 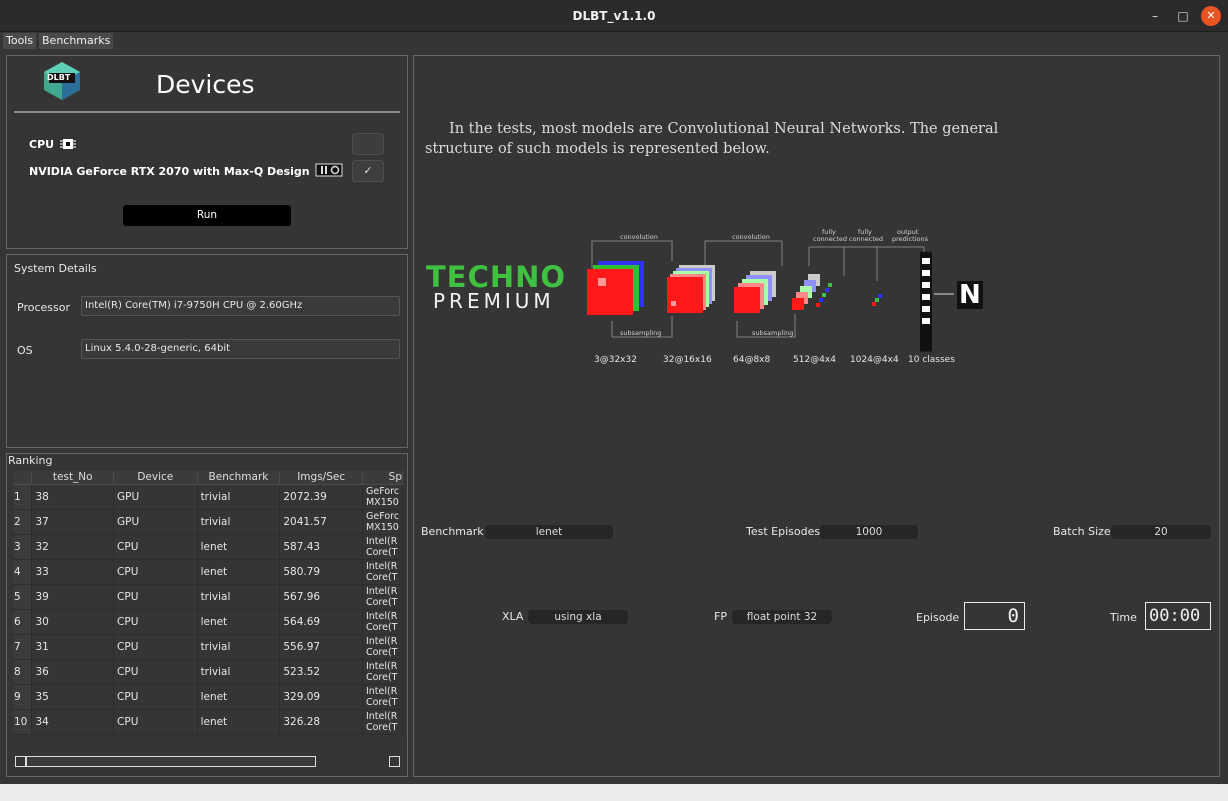 What do you see at coordinates (1183, 16) in the screenshot?
I see `maximize-button: □` at bounding box center [1183, 16].